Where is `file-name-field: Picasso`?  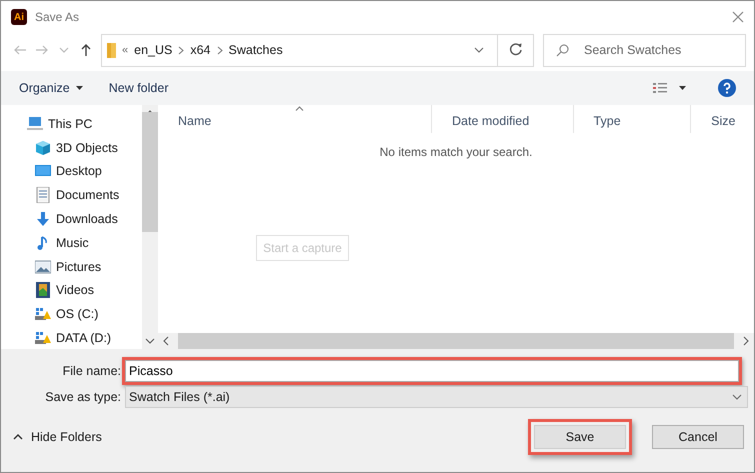
file-name-field: Picasso is located at coordinates (432, 371).